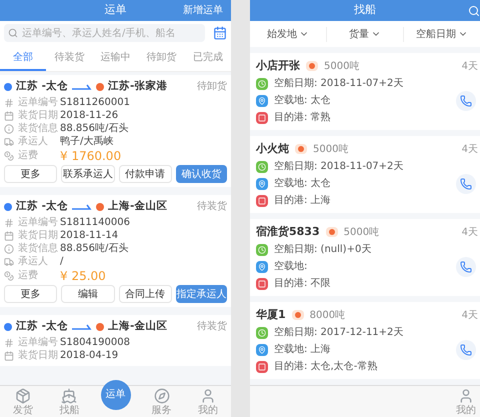 This screenshot has height=417, width=480. I want to click on ship-icon, so click(69, 396).